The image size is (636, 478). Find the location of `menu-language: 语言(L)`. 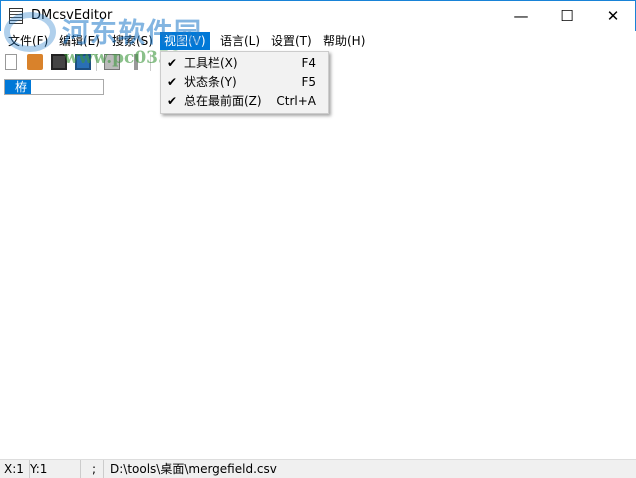

menu-language: 语言(L) is located at coordinates (240, 41).